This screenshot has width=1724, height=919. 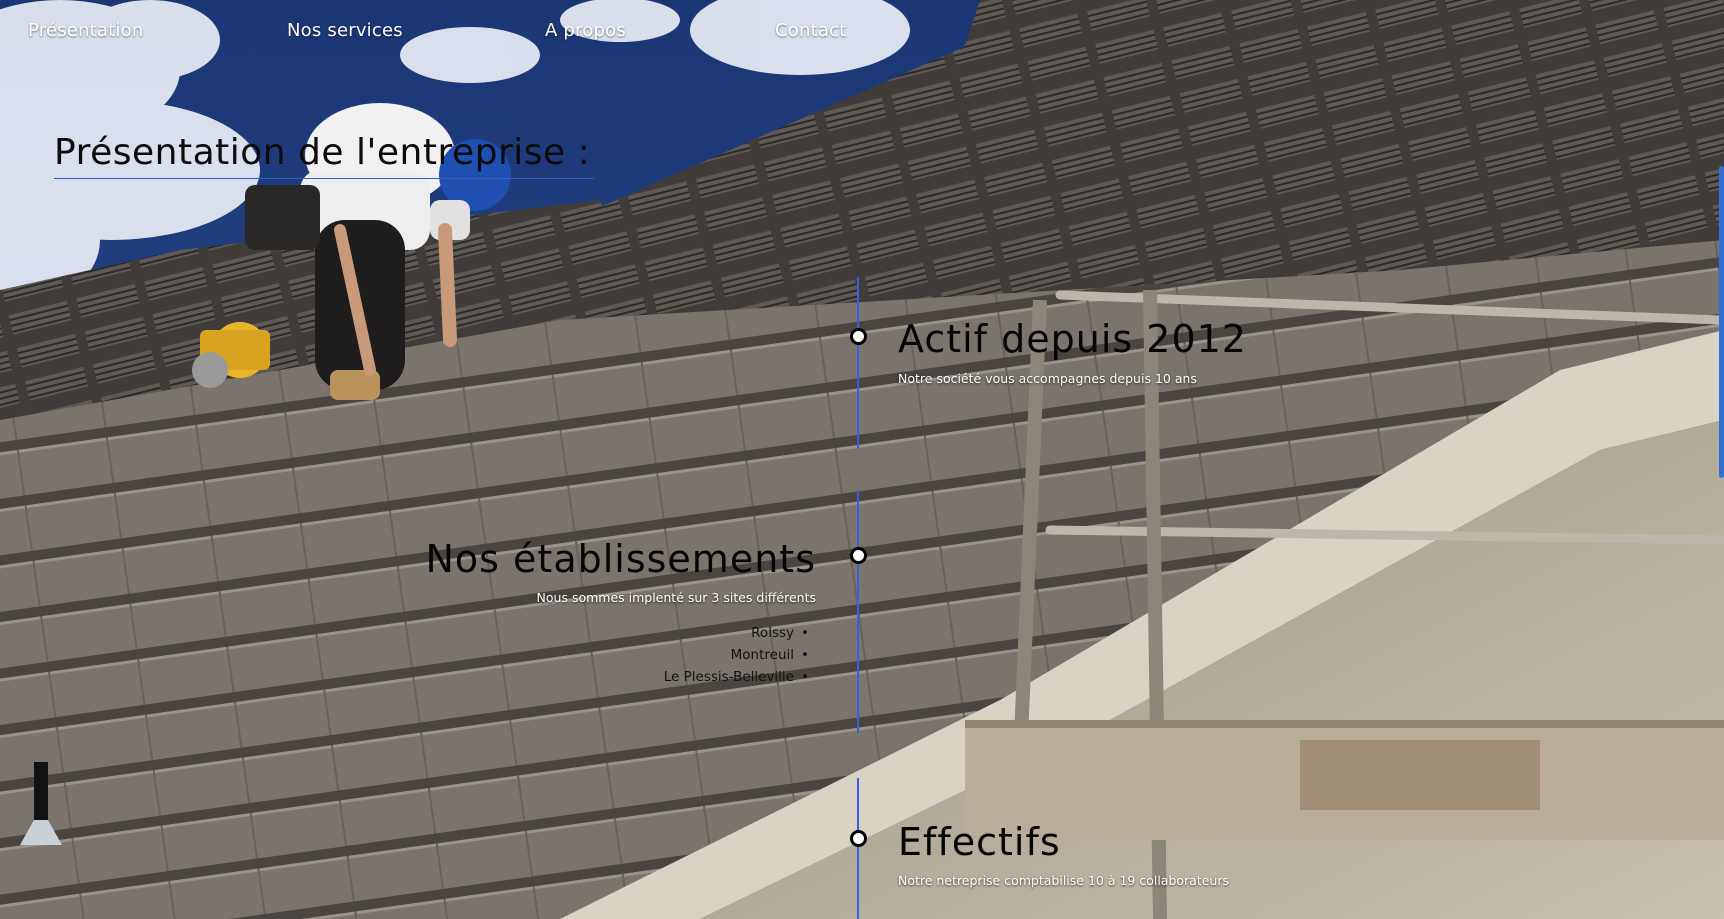 I want to click on nav-about: A propos, so click(x=585, y=30).